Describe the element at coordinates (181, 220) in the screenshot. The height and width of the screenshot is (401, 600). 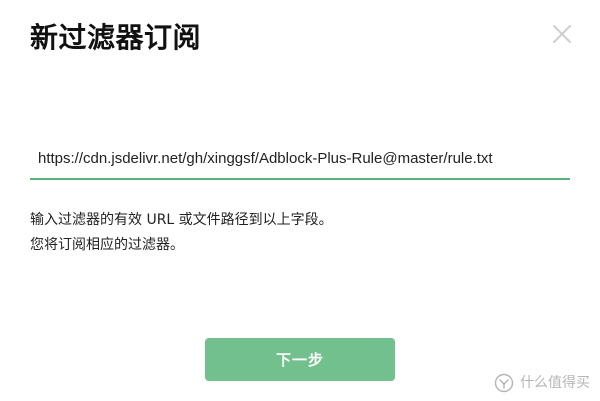
I see `help-line-1: 输入过滤器的有效 URL 或文件路径到以上字段。` at that location.